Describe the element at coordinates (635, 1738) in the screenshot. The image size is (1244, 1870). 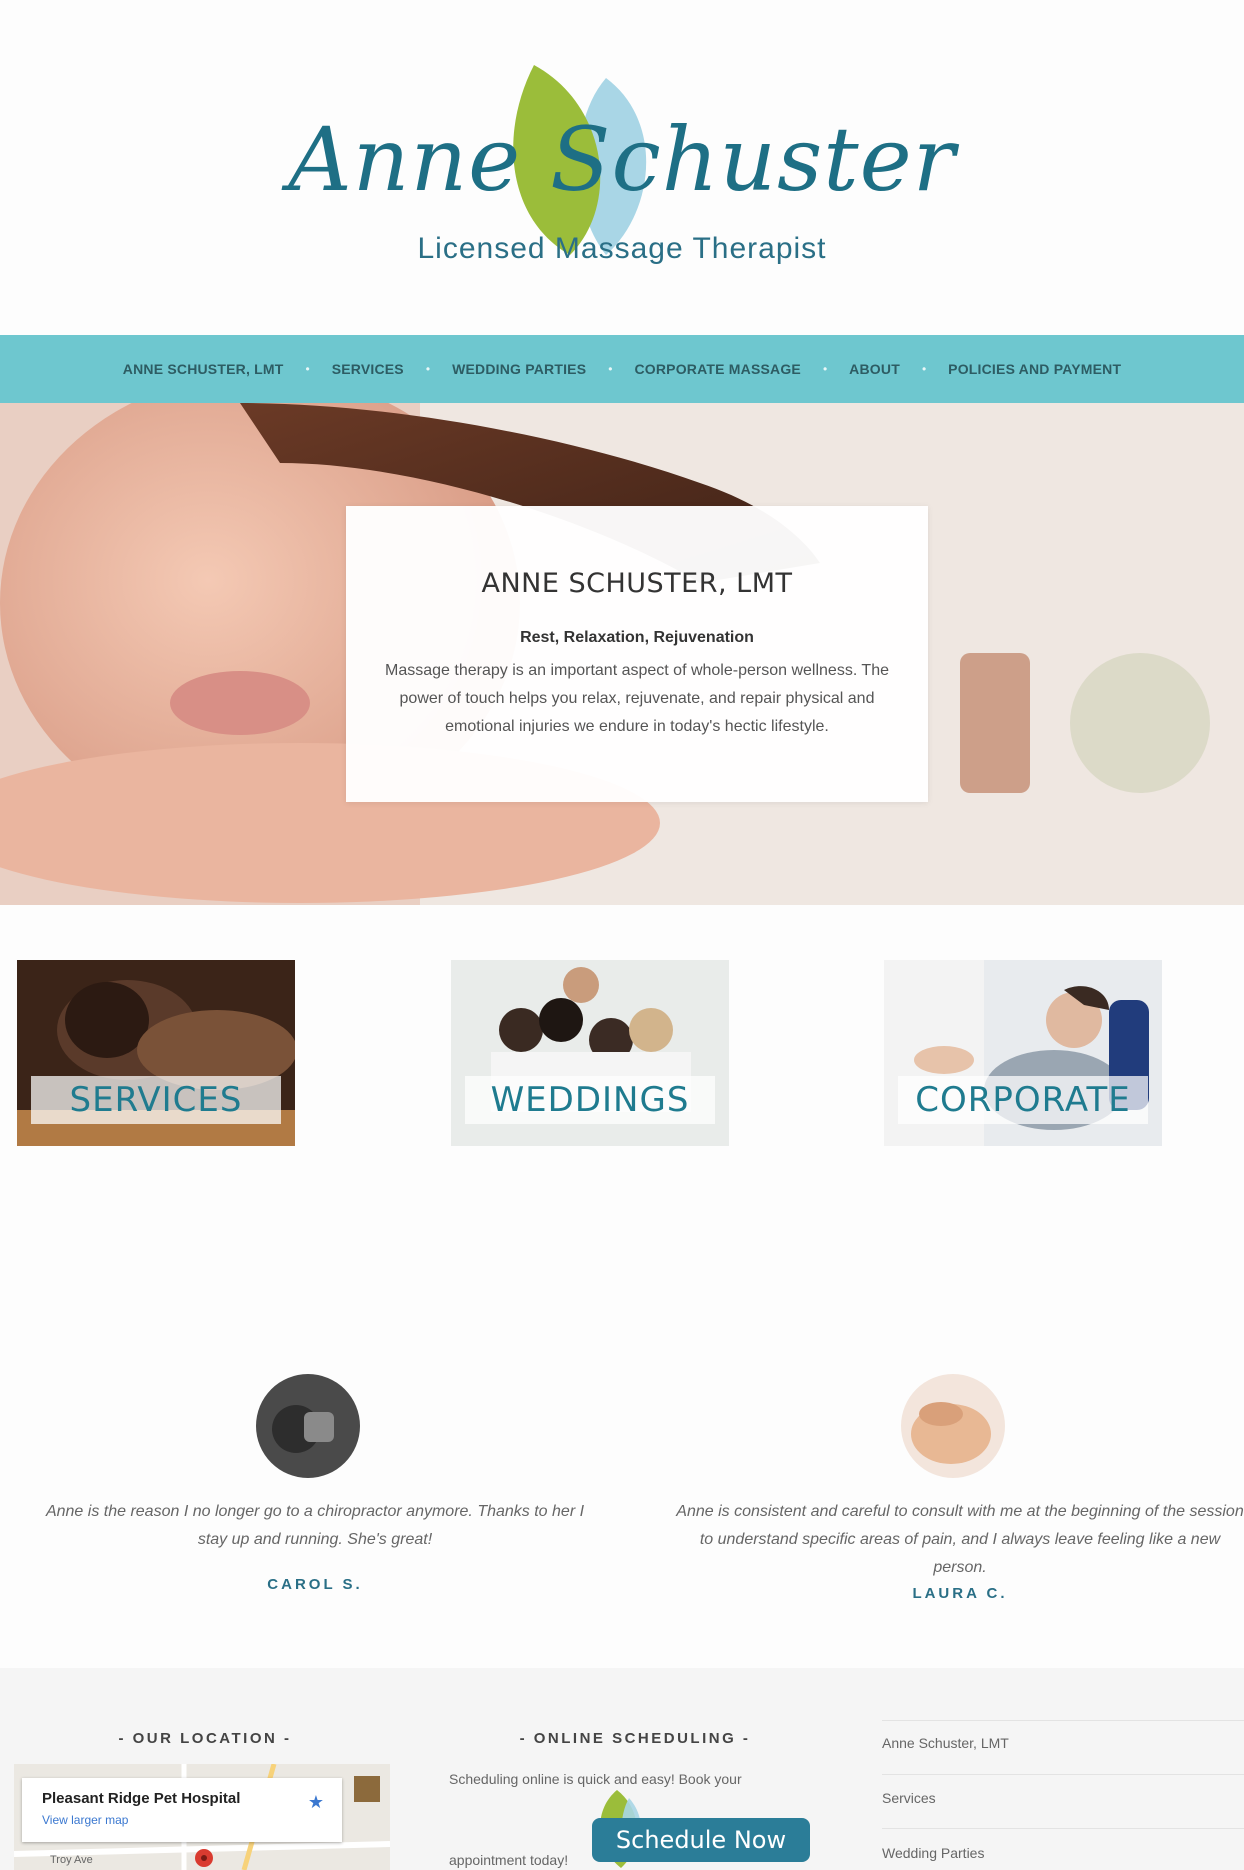
I see `scheduling-heading: - ONLINE SCHEDULING -` at that location.